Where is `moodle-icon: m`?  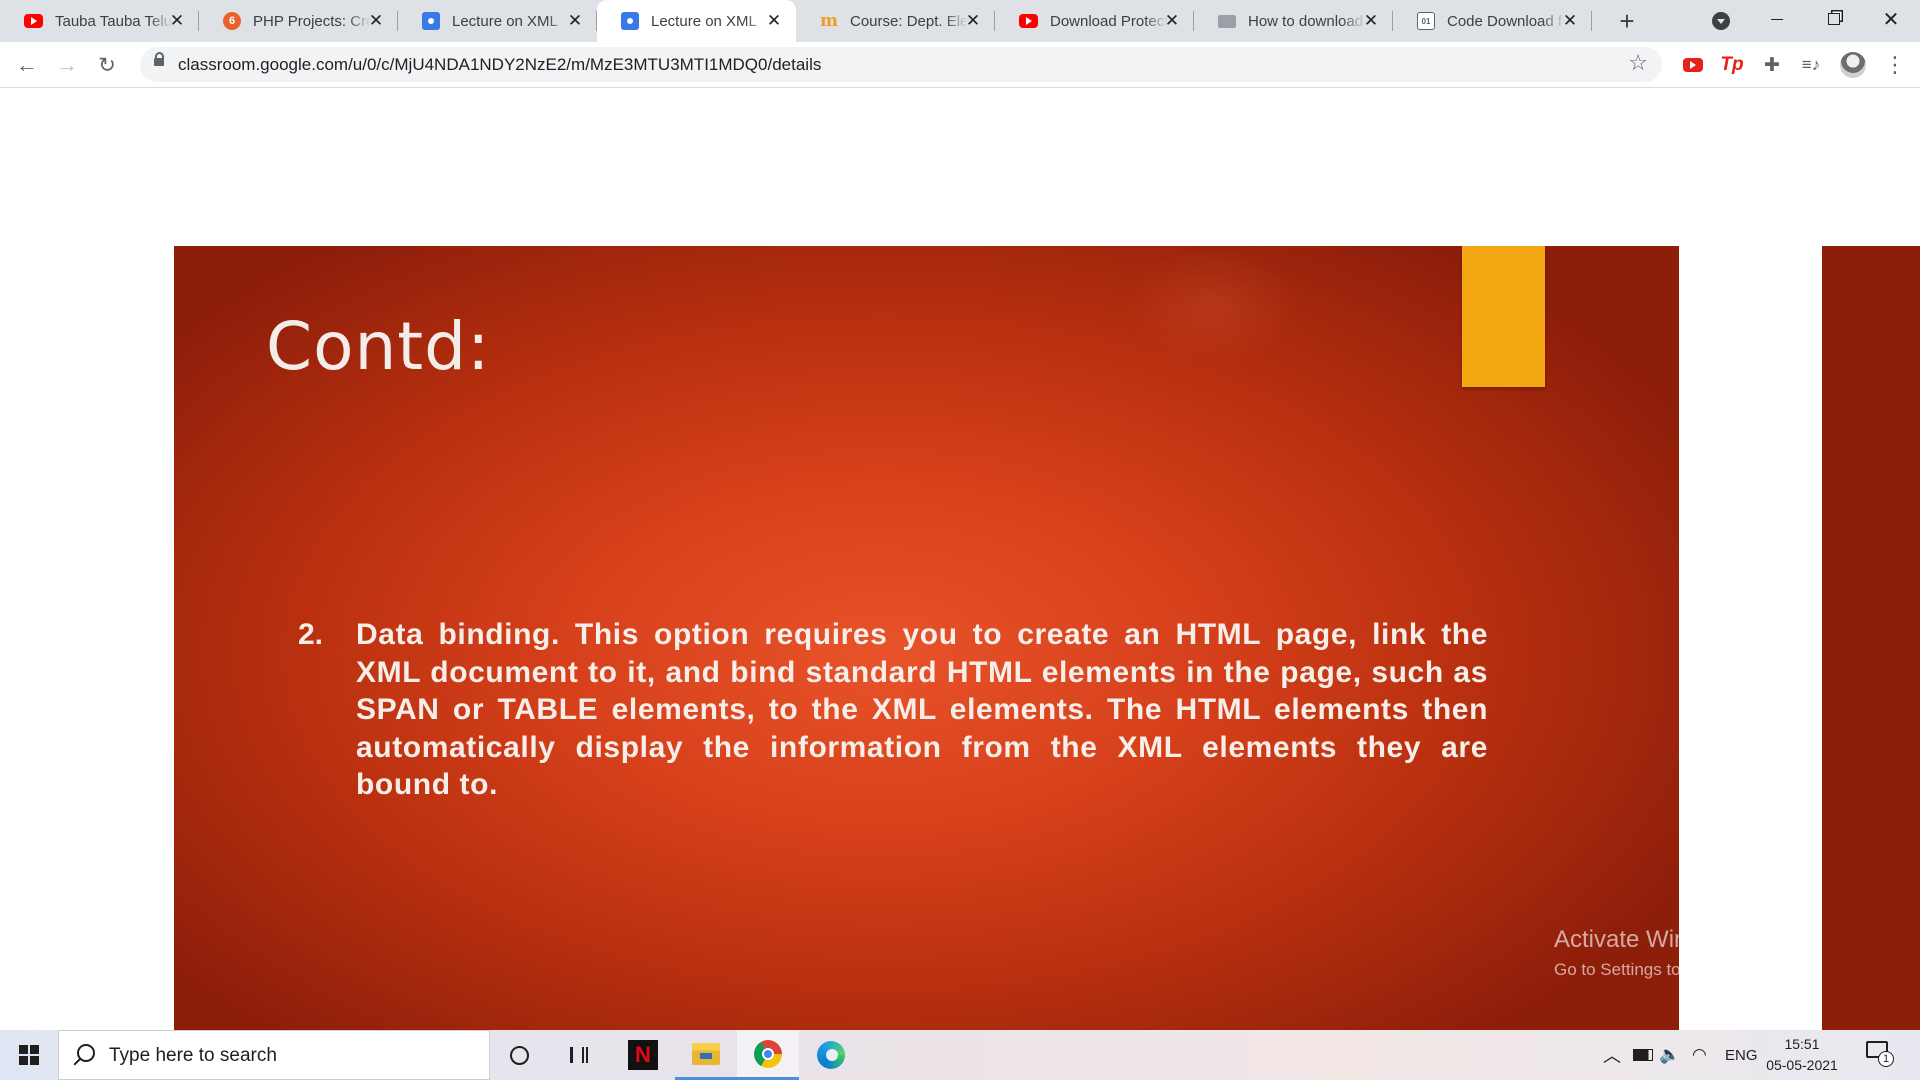
moodle-icon: m is located at coordinates (829, 21).